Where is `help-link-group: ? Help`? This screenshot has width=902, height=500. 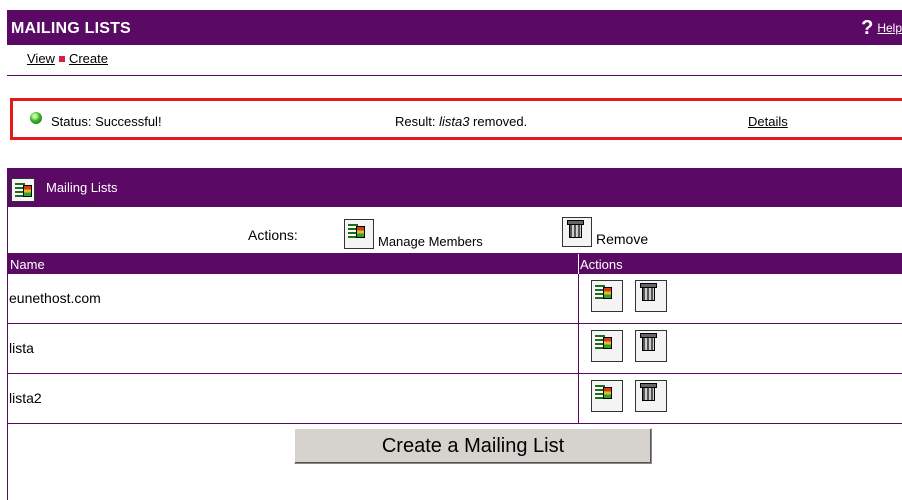
help-link-group: ? Help is located at coordinates (881, 28).